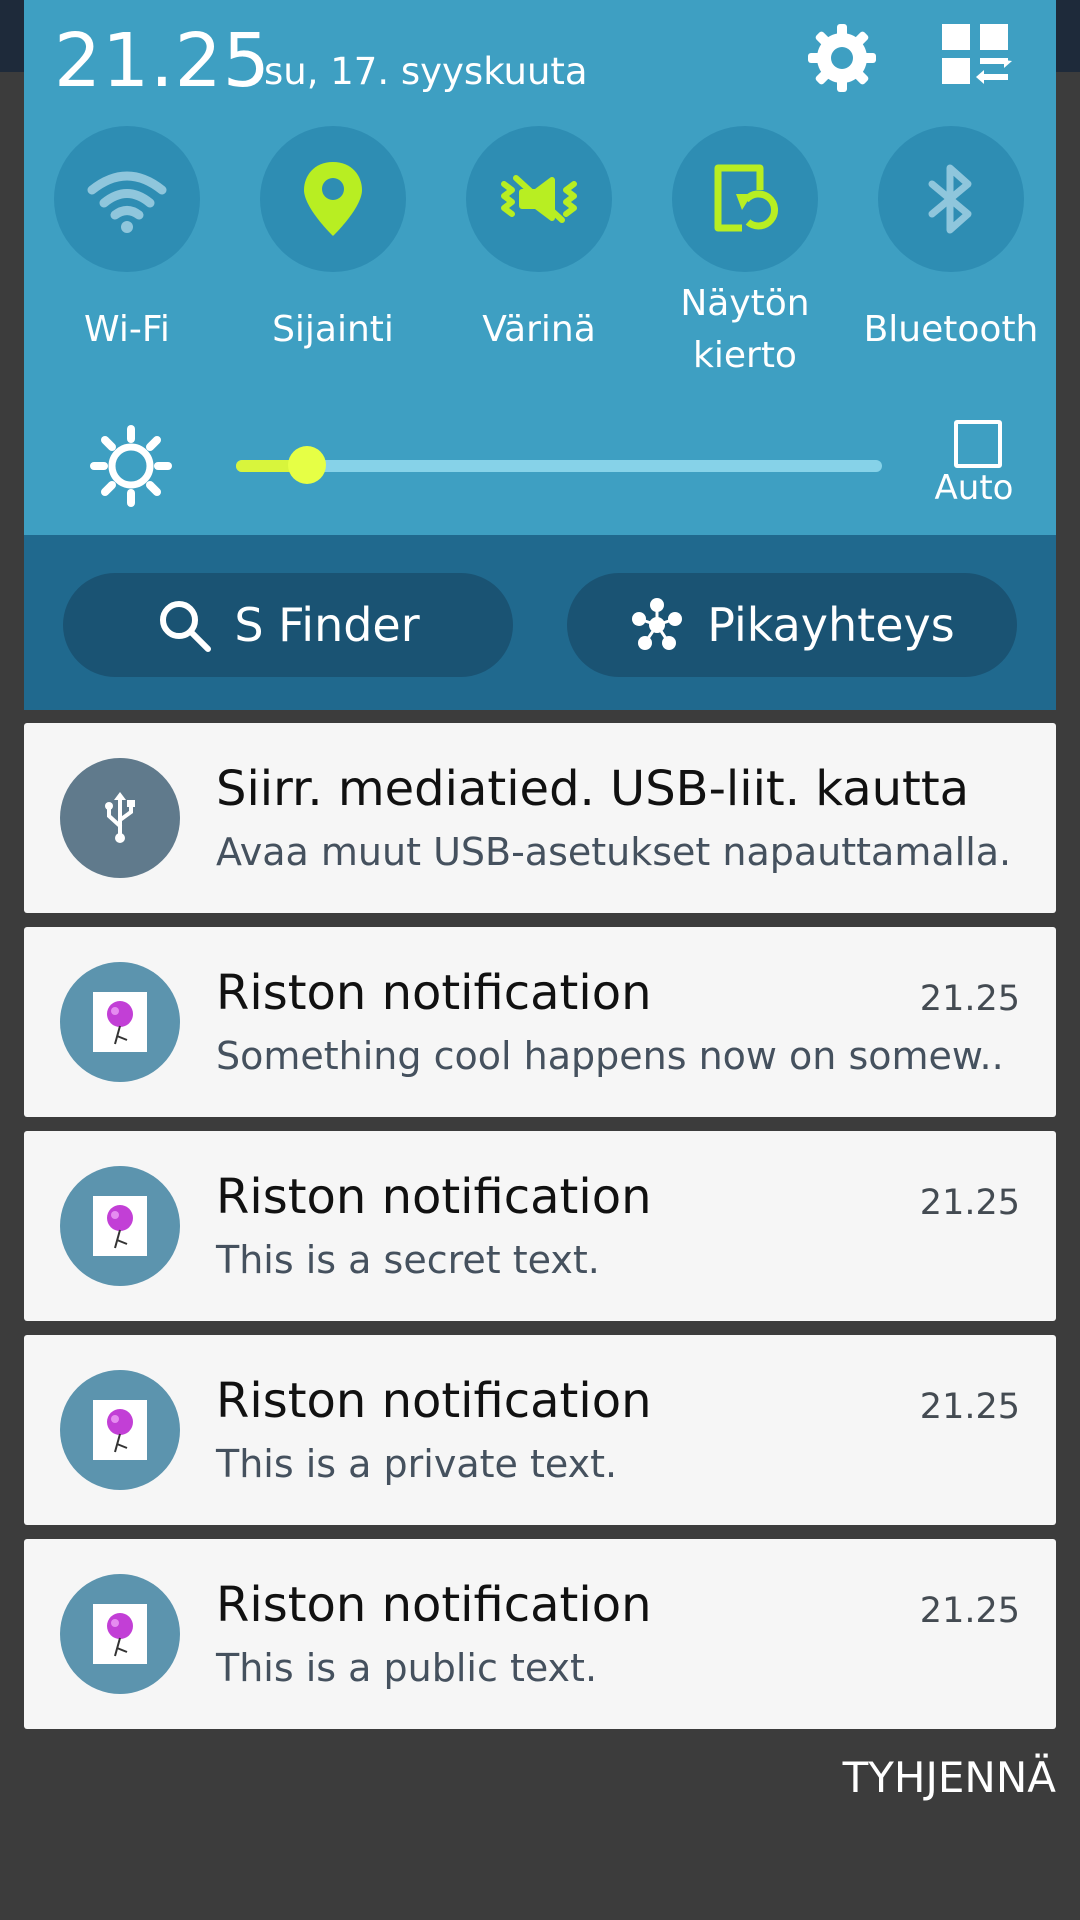 Image resolution: width=1080 pixels, height=1920 pixels. Describe the element at coordinates (831, 625) in the screenshot. I see `quick-connect-label: Pikayhteys` at that location.